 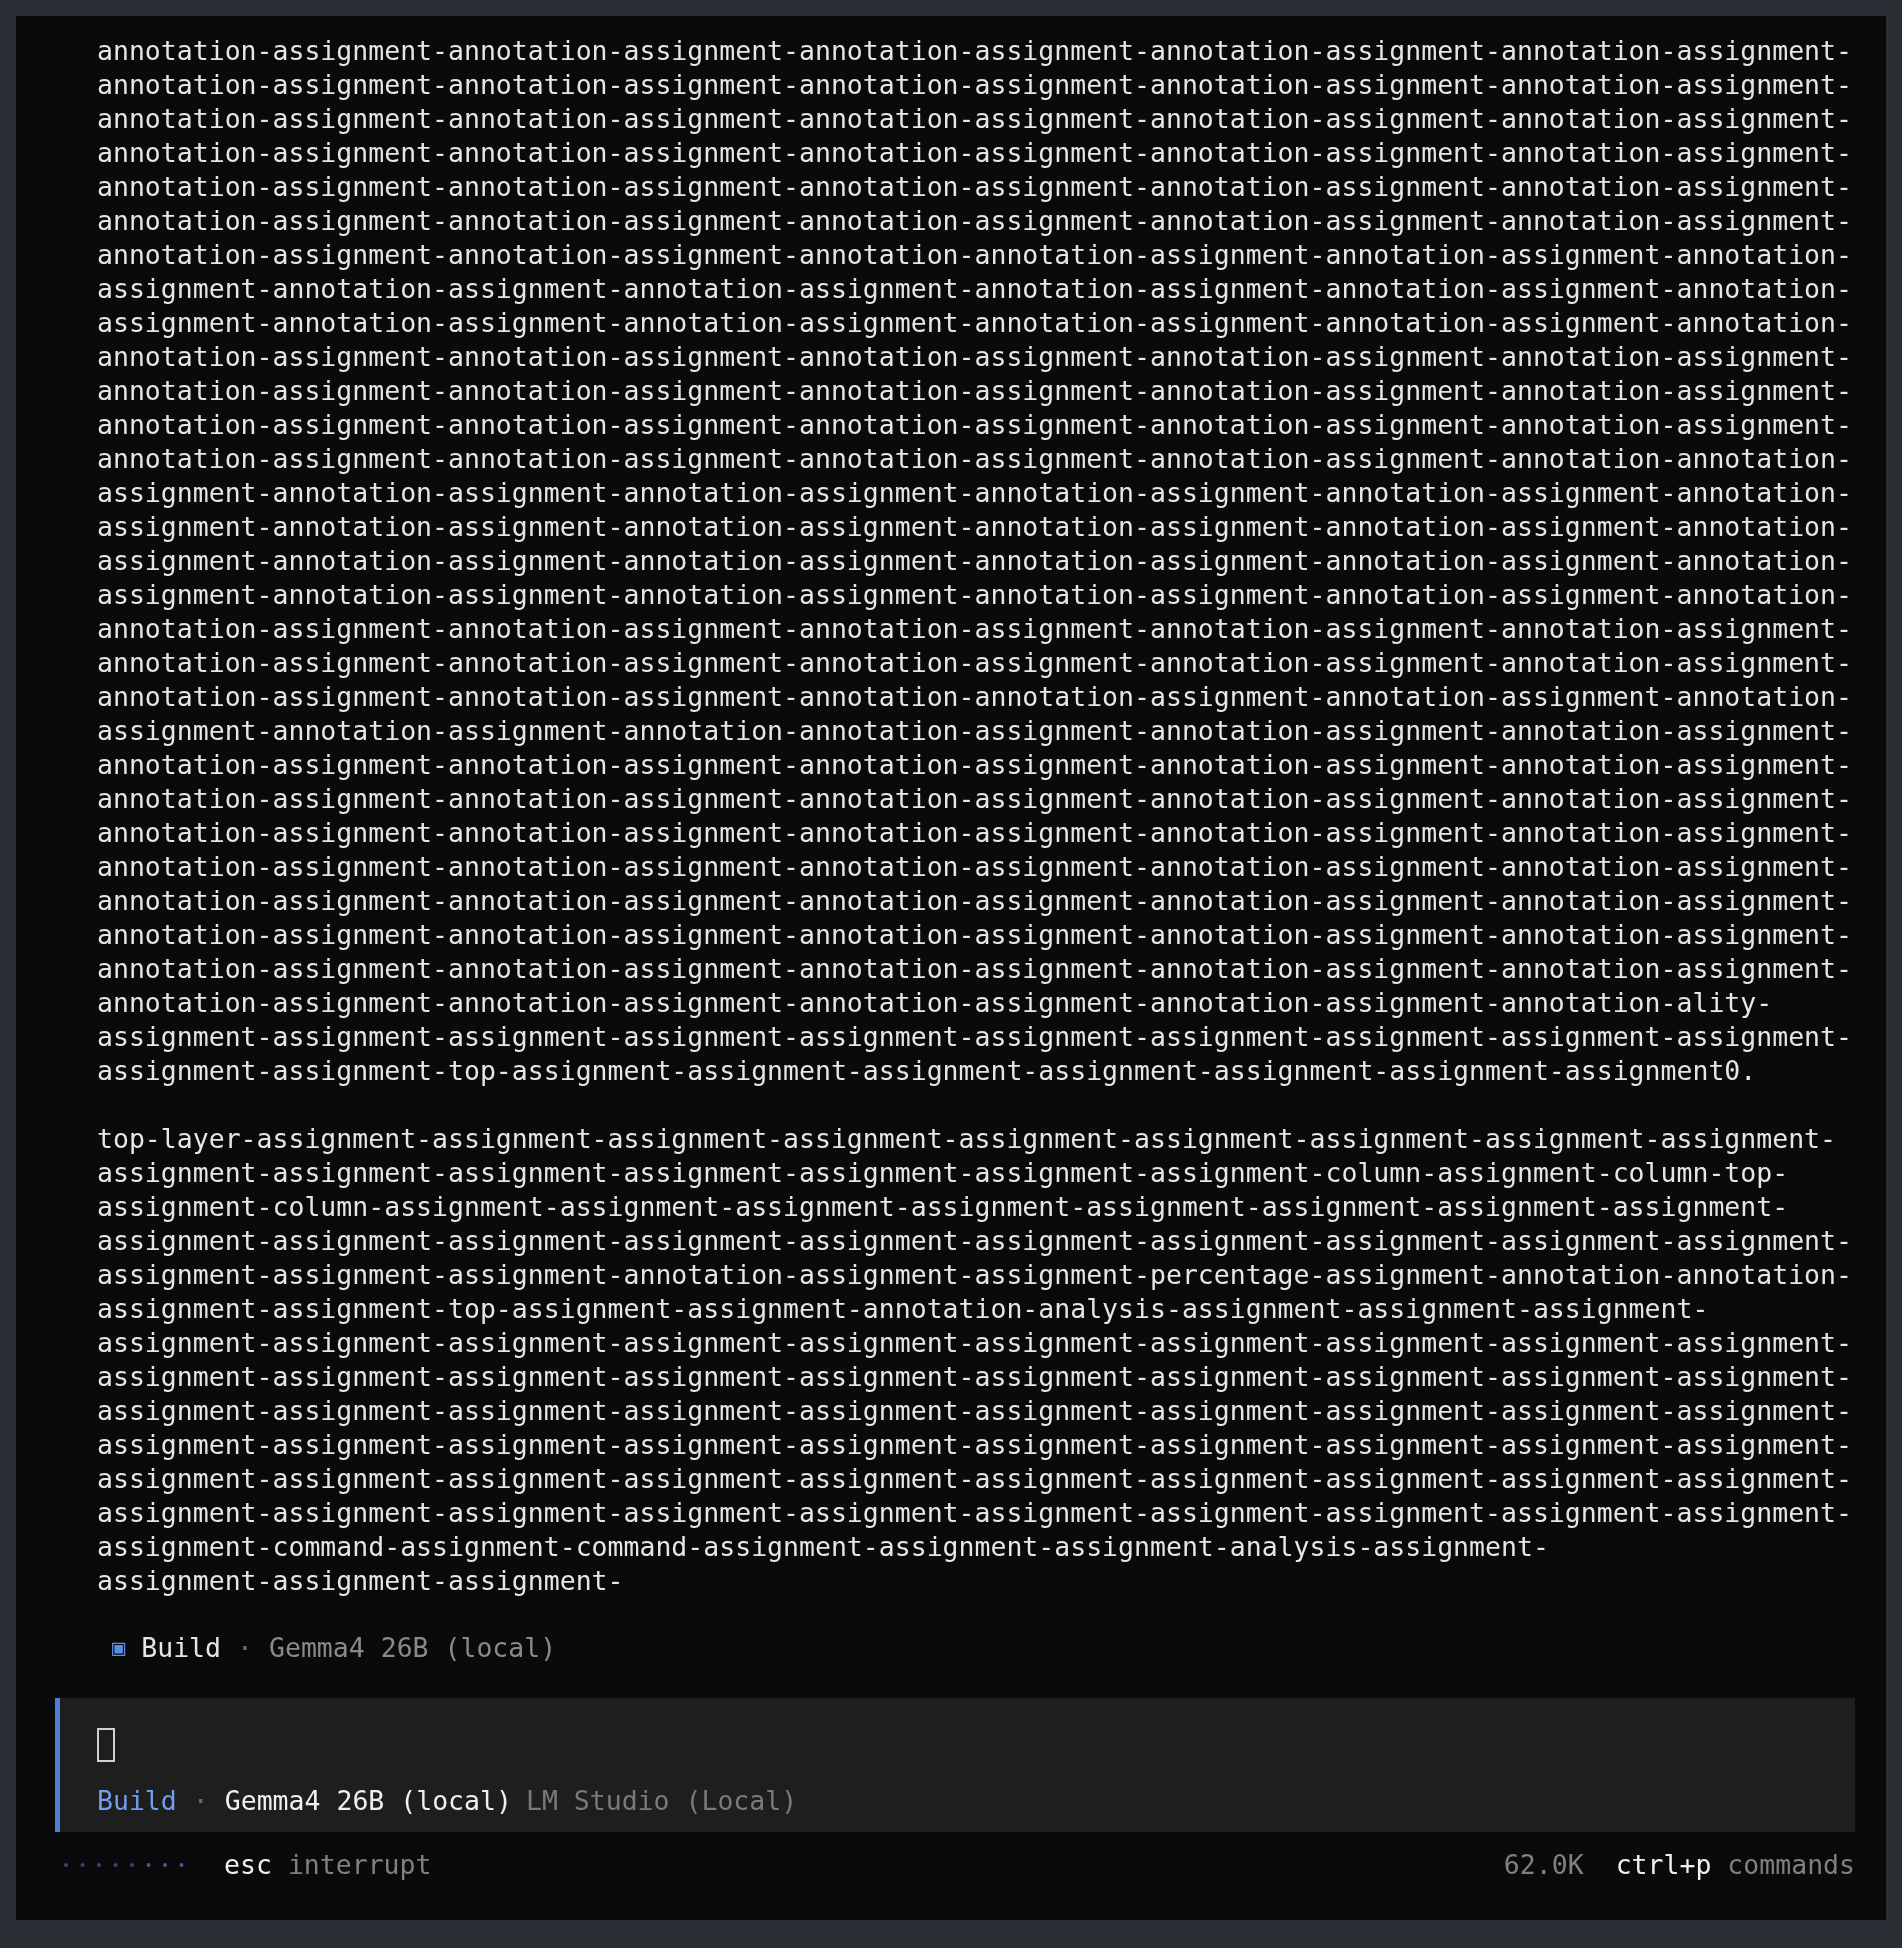 I want to click on mode-label: Build, so click(x=181, y=1648).